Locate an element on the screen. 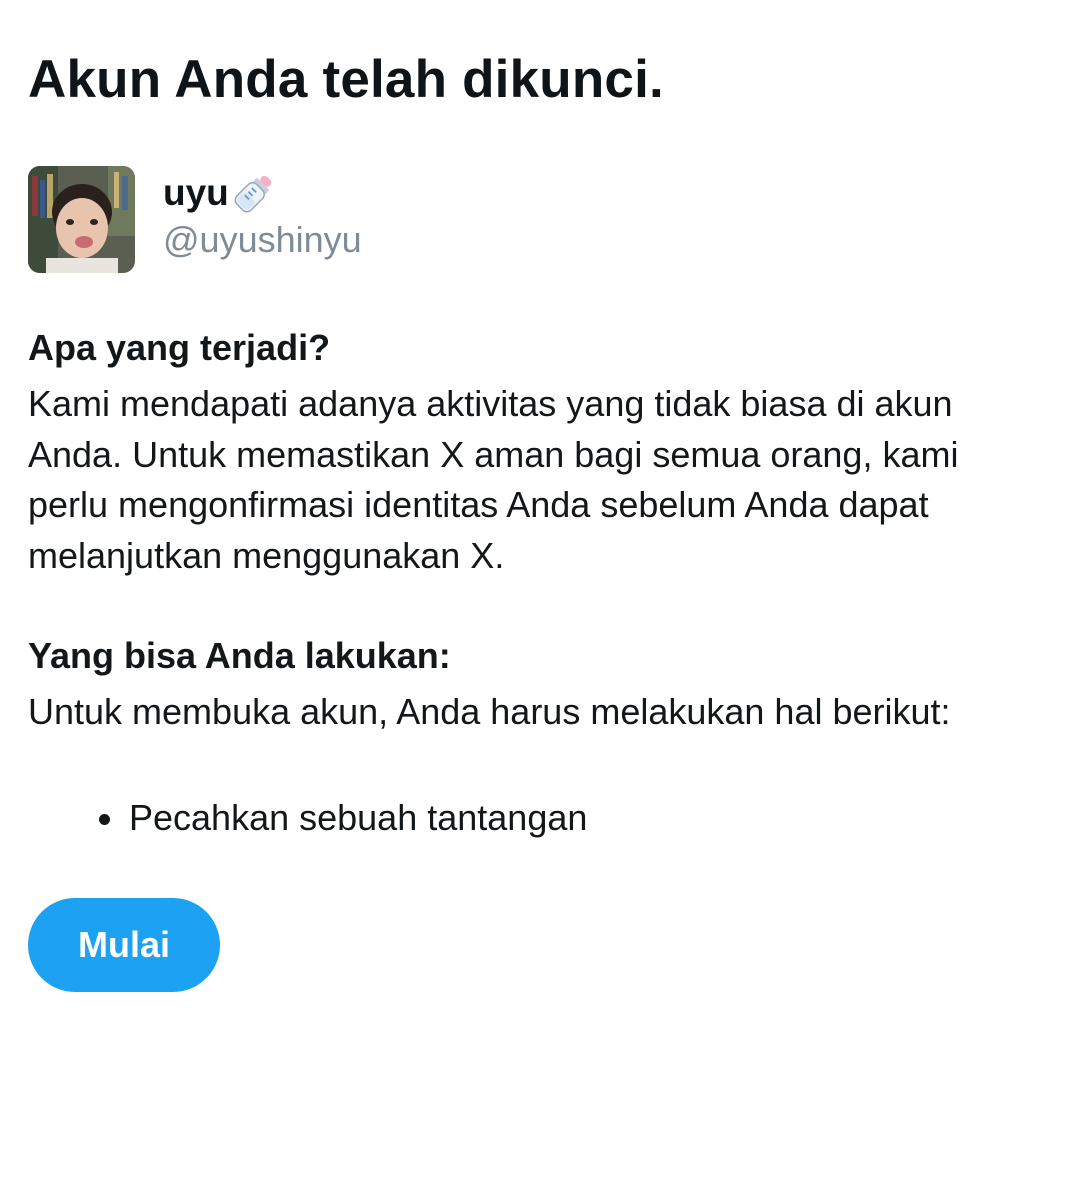 The image size is (1074, 1179). account-names: uyu @uyushinyu is located at coordinates (262, 214).